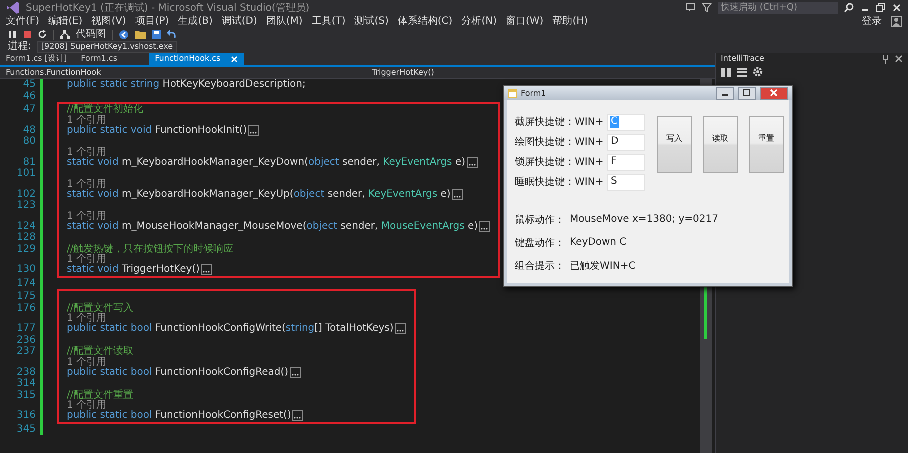 This screenshot has width=908, height=453. What do you see at coordinates (29, 110) in the screenshot?
I see `line-number: 47` at bounding box center [29, 110].